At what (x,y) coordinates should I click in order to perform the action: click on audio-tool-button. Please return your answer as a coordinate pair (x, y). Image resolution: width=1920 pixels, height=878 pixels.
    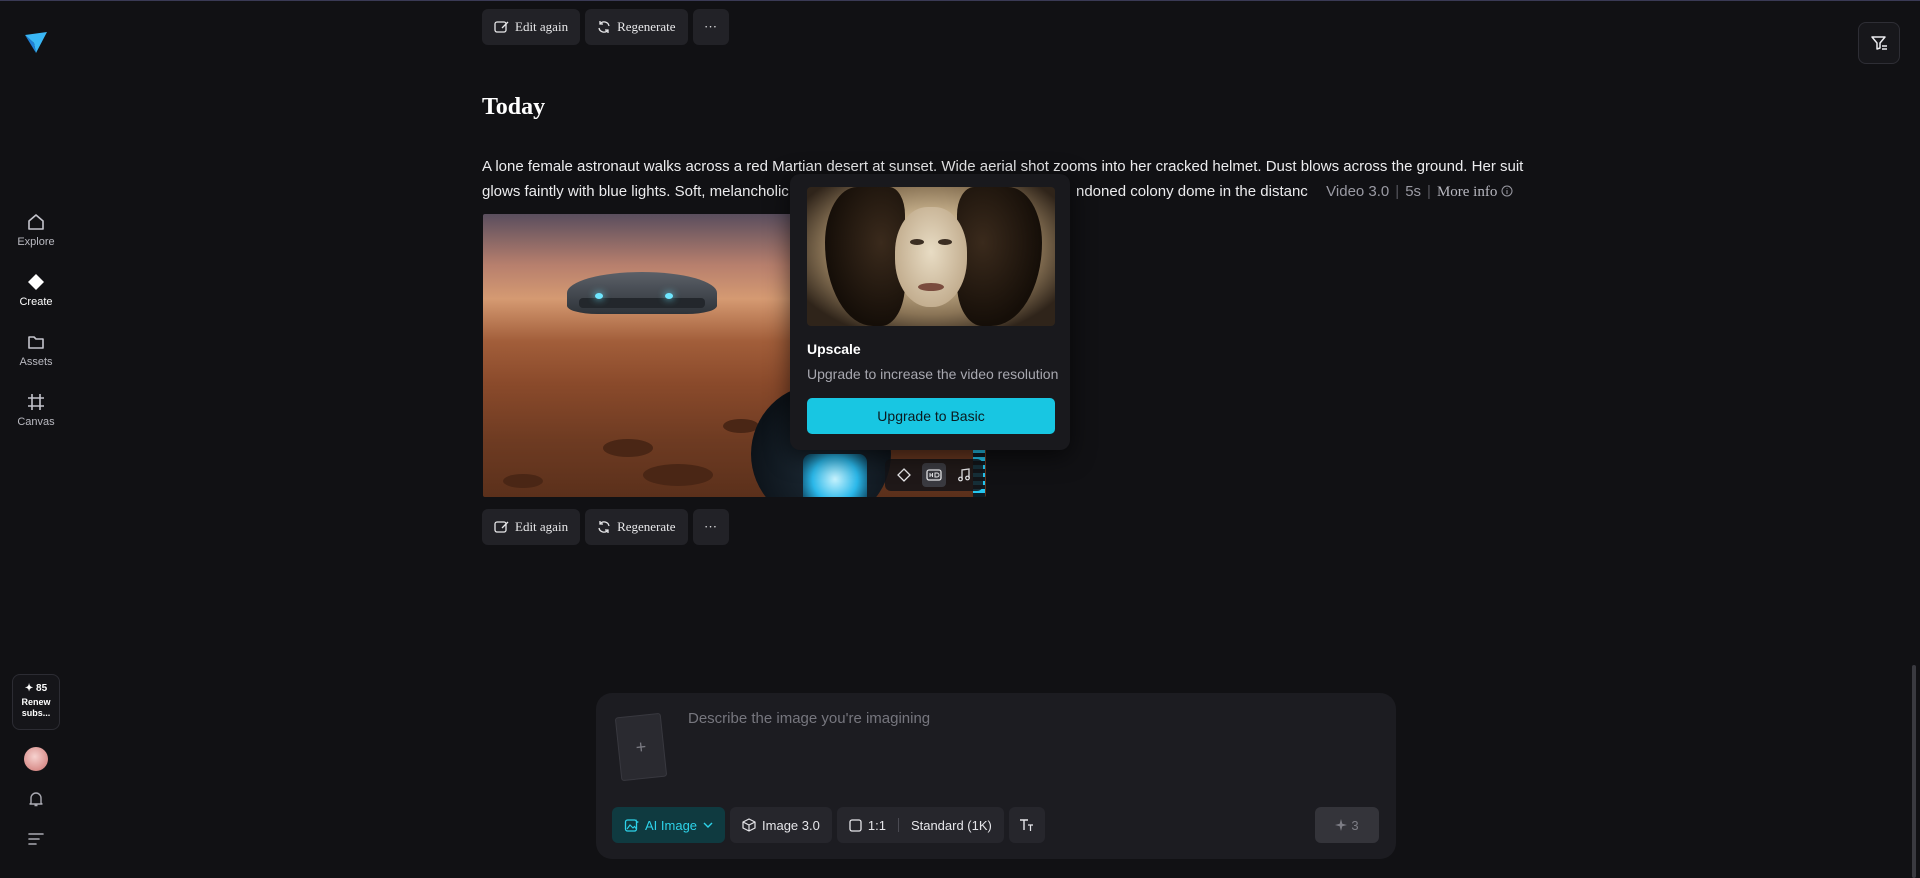
    Looking at the image, I should click on (964, 475).